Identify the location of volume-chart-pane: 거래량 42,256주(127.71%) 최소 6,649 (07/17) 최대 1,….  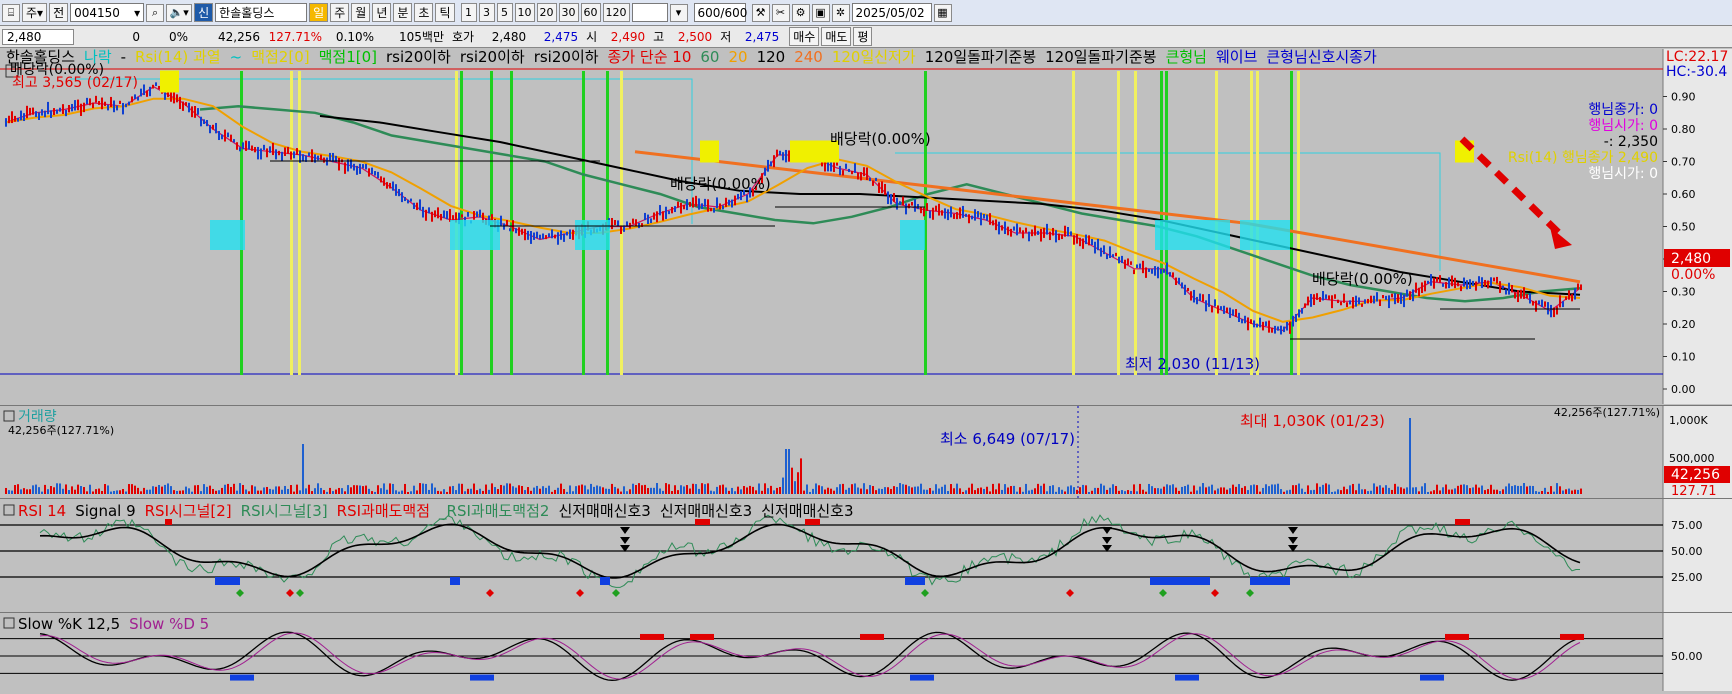
(866, 452).